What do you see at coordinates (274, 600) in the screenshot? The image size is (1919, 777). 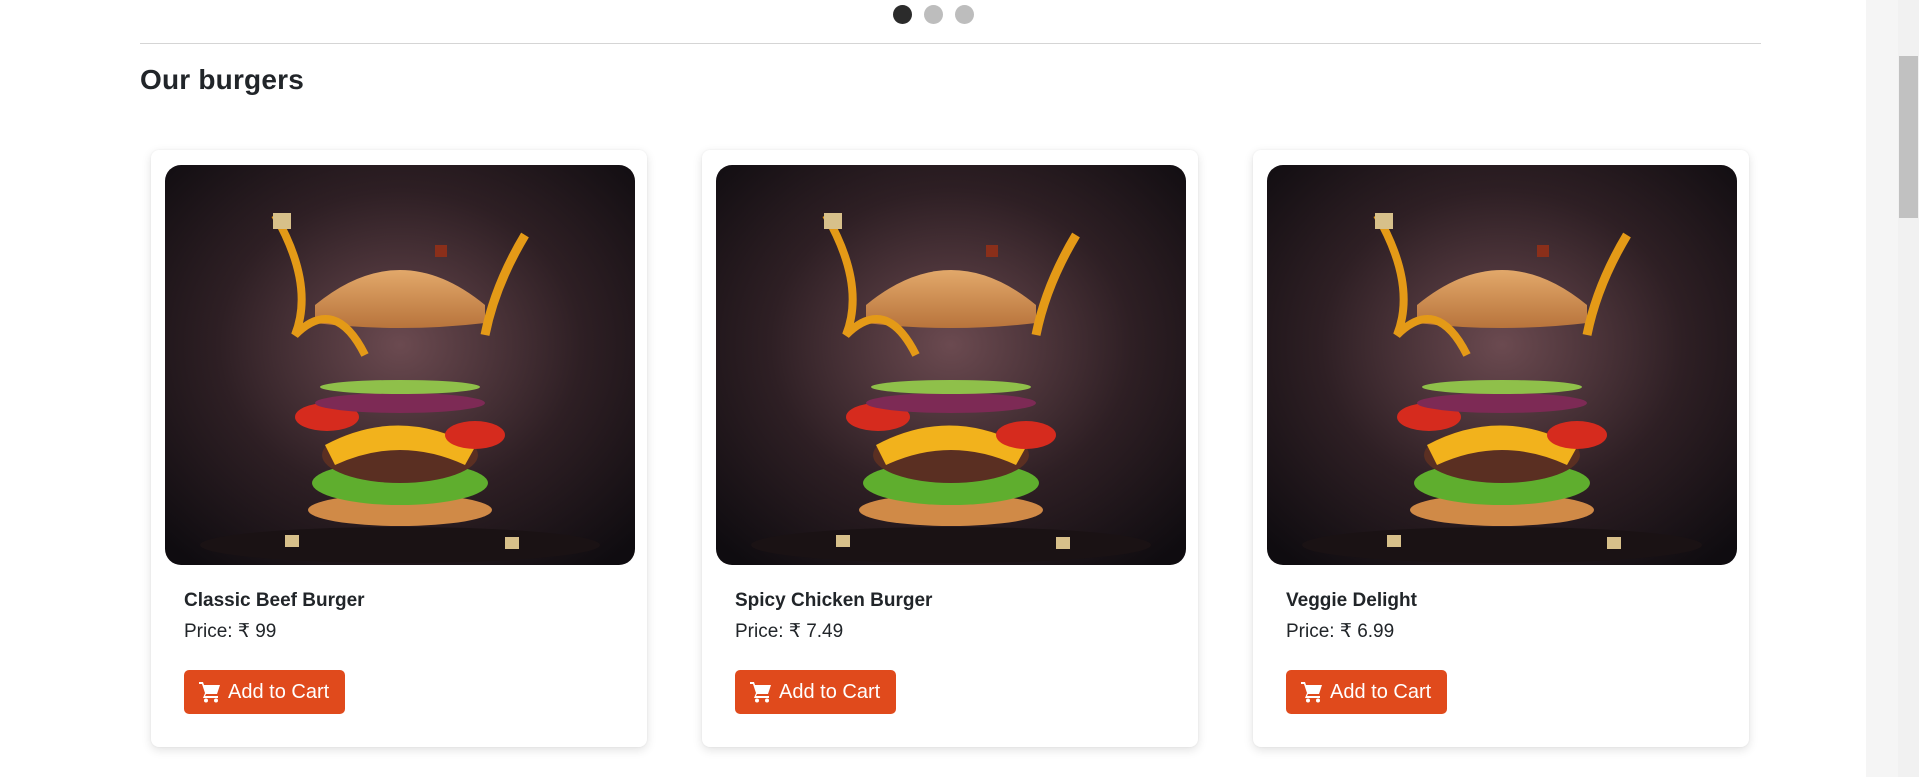 I see `product-name: Classic Beef Burger` at bounding box center [274, 600].